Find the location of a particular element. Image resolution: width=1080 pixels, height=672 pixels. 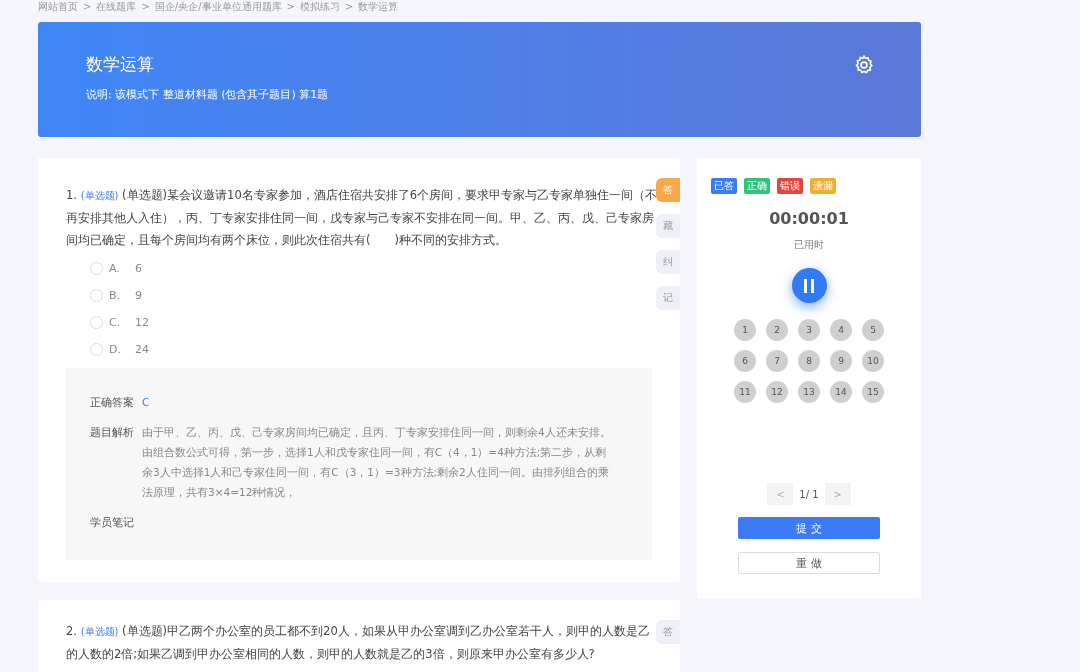

page-indicator: 1/ 1 is located at coordinates (809, 494).